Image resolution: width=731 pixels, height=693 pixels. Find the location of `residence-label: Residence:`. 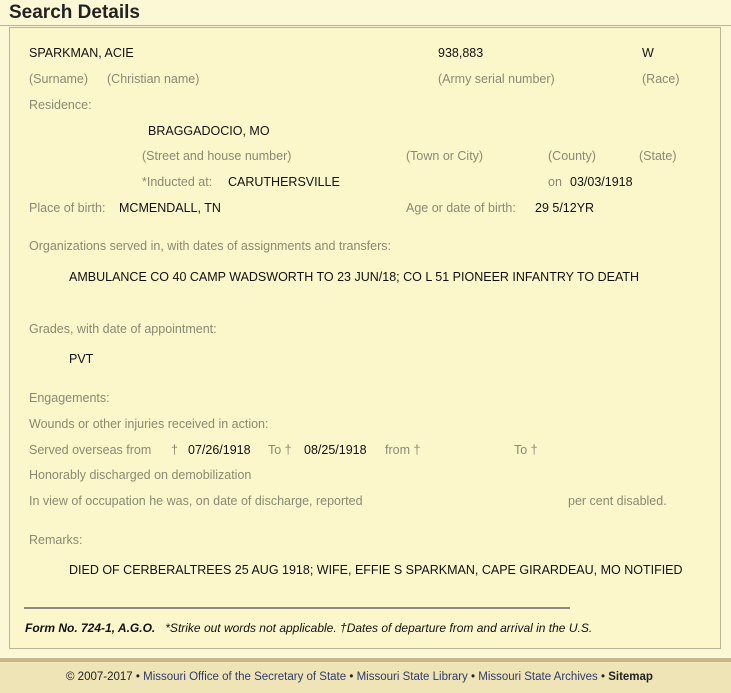

residence-label: Residence: is located at coordinates (60, 105).